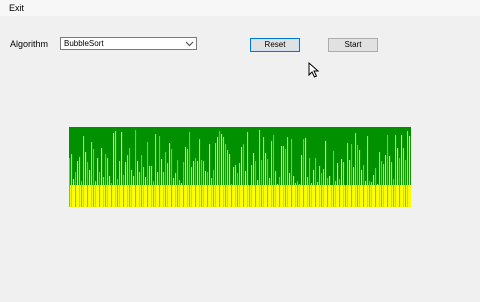 The height and width of the screenshot is (302, 480). I want to click on algorithm-dropdown: BubbleSort, so click(128, 43).